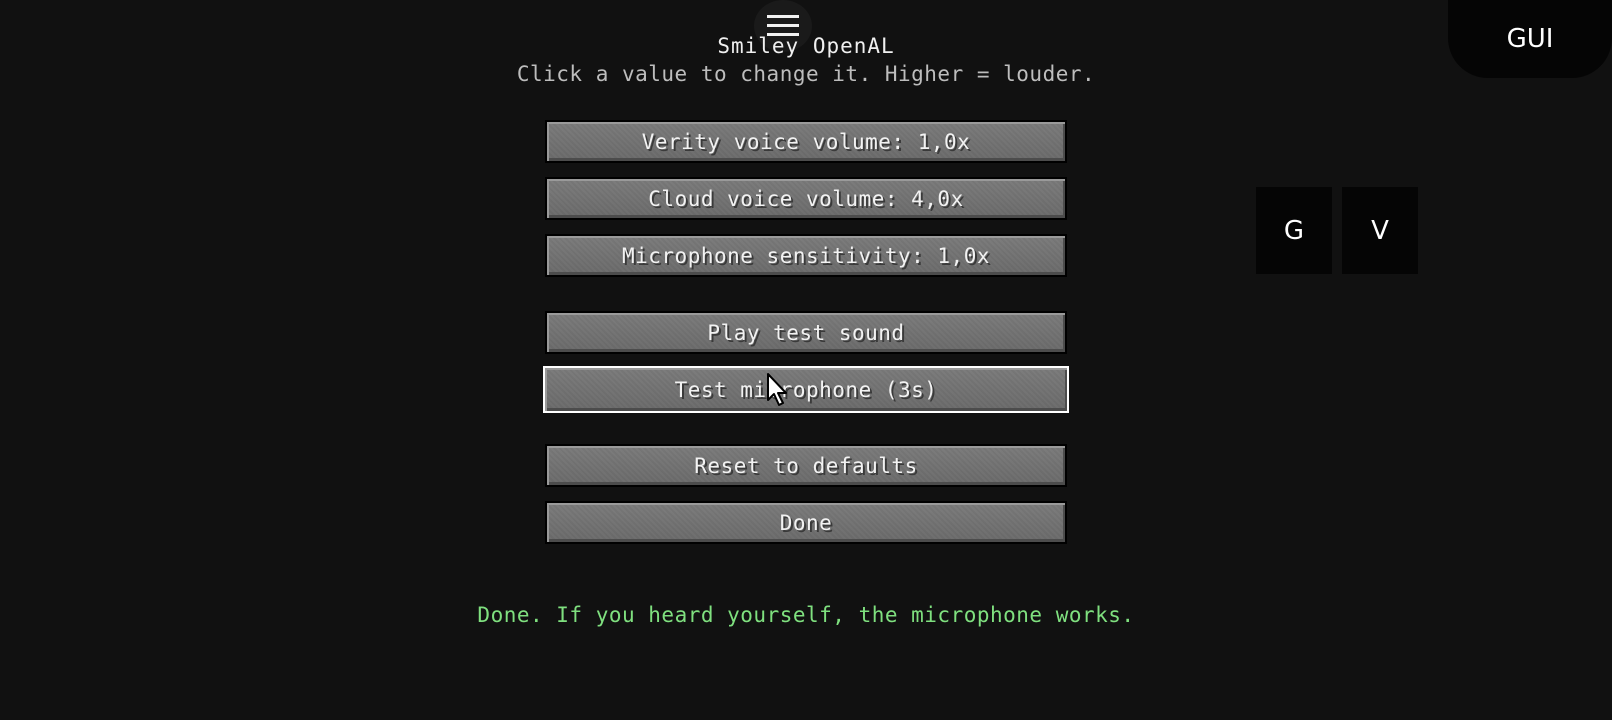 Image resolution: width=1612 pixels, height=720 pixels. What do you see at coordinates (806, 46) in the screenshot?
I see `page-title: Smiley OpenAL` at bounding box center [806, 46].